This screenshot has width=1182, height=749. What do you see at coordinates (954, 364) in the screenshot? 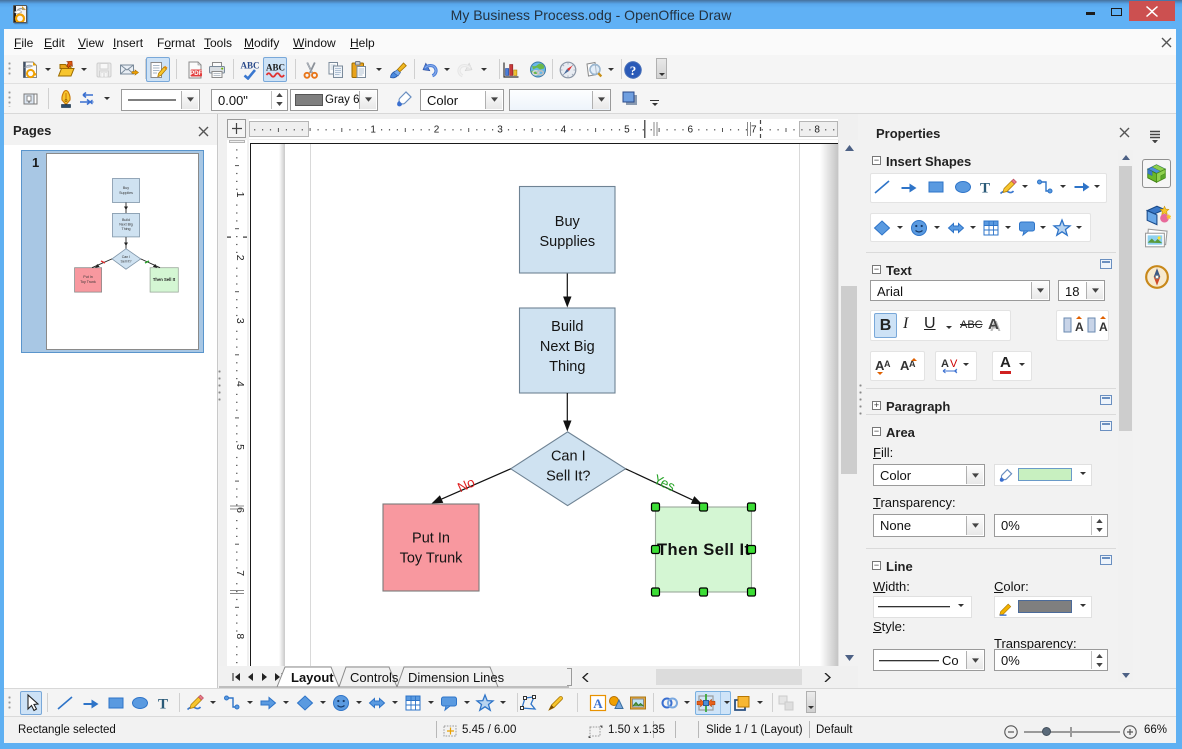
I see `svg-text: V` at bounding box center [954, 364].